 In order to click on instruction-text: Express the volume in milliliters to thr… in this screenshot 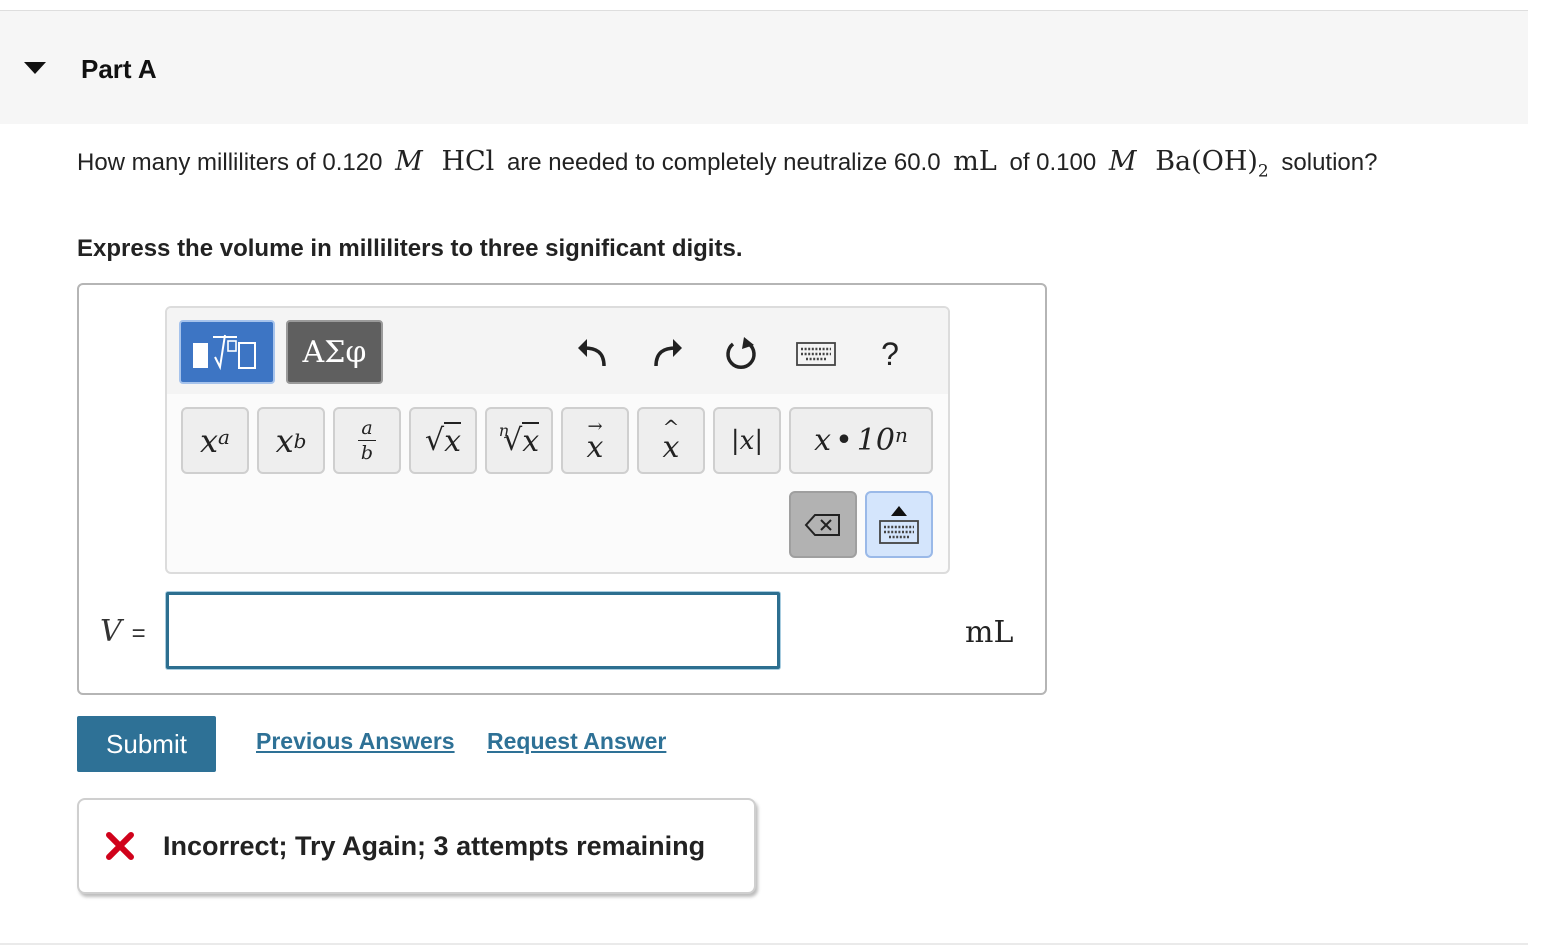, I will do `click(410, 248)`.